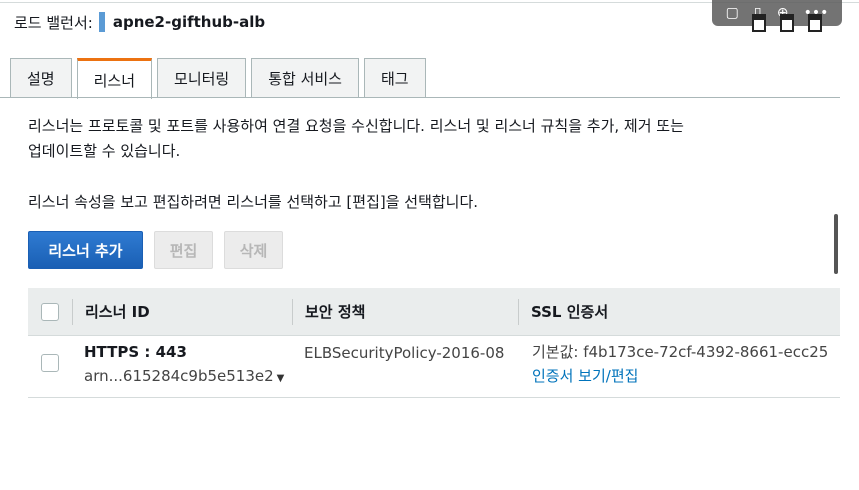 The width and height of the screenshot is (859, 490). What do you see at coordinates (335, 312) in the screenshot?
I see `header-security-policy-label: 보안 정책` at bounding box center [335, 312].